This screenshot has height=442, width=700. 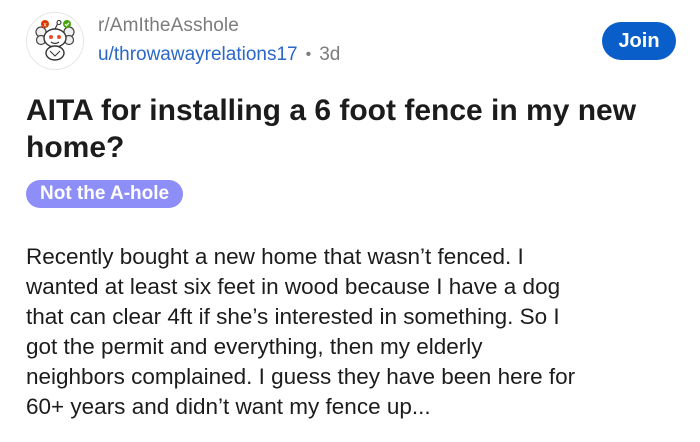 I want to click on snoo-judge-icon: x, so click(x=55, y=40).